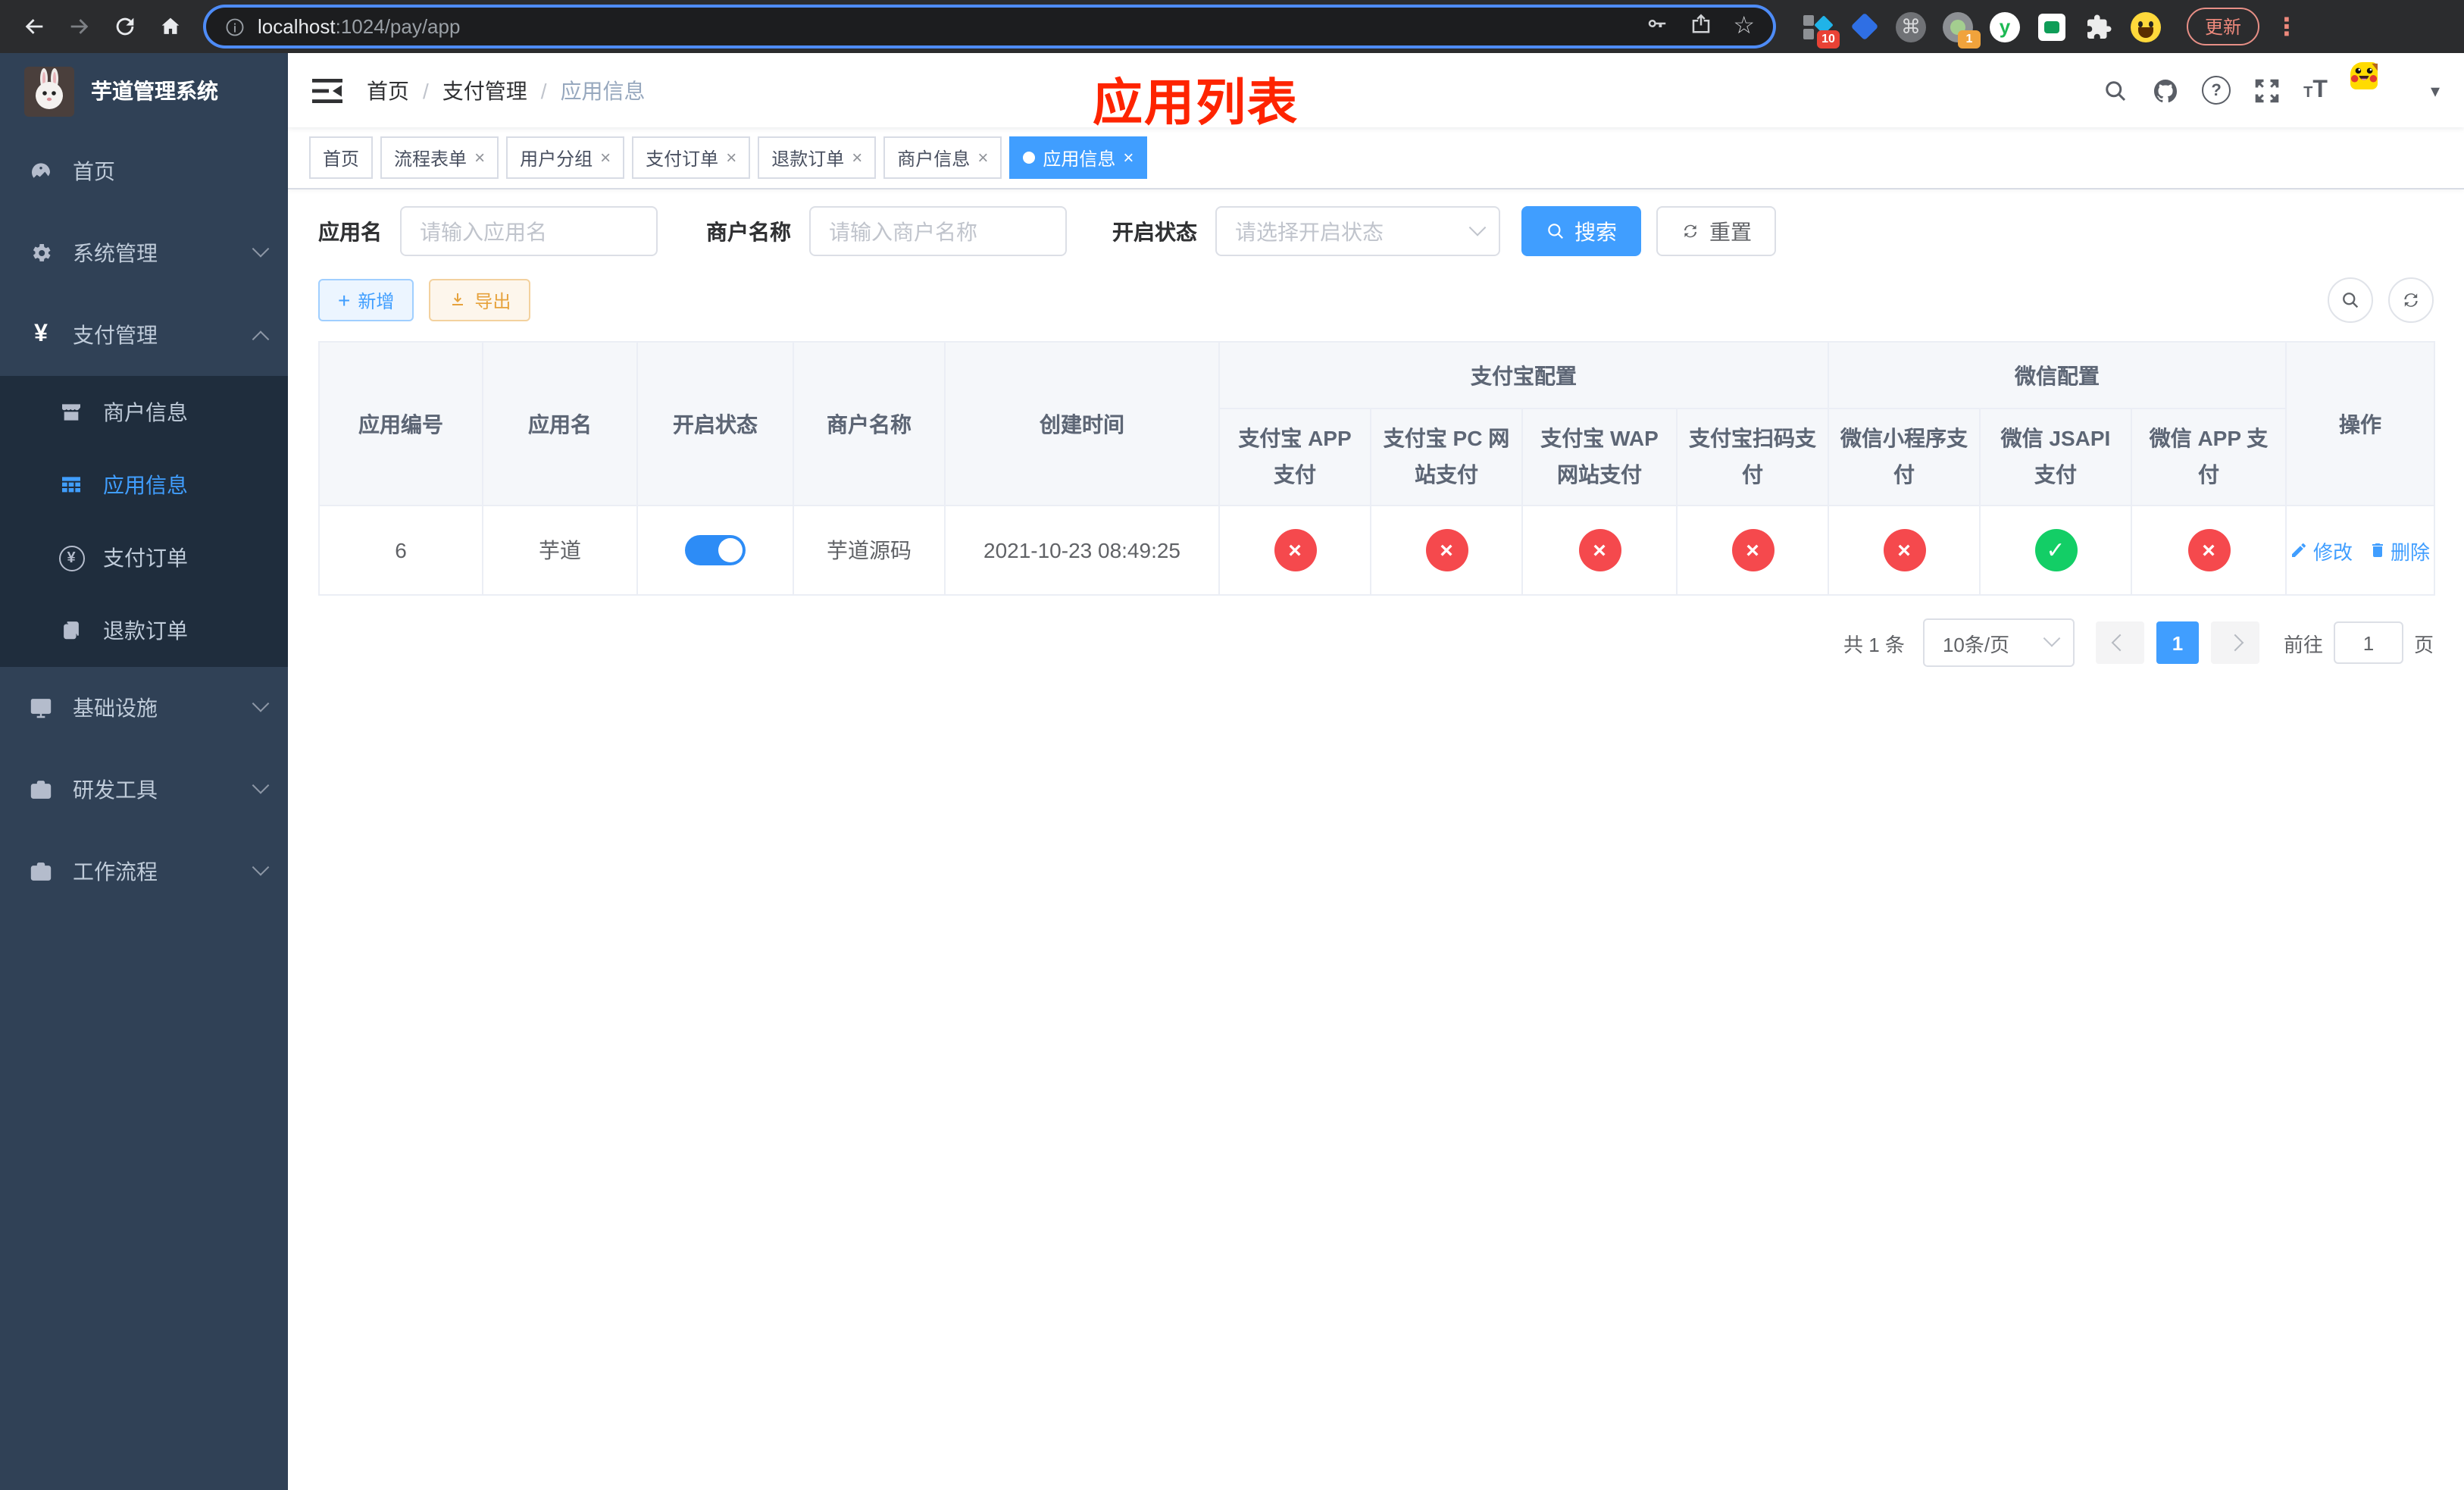  Describe the element at coordinates (144, 790) in the screenshot. I see `sidebar-item-dev-tools: 研发工具` at that location.